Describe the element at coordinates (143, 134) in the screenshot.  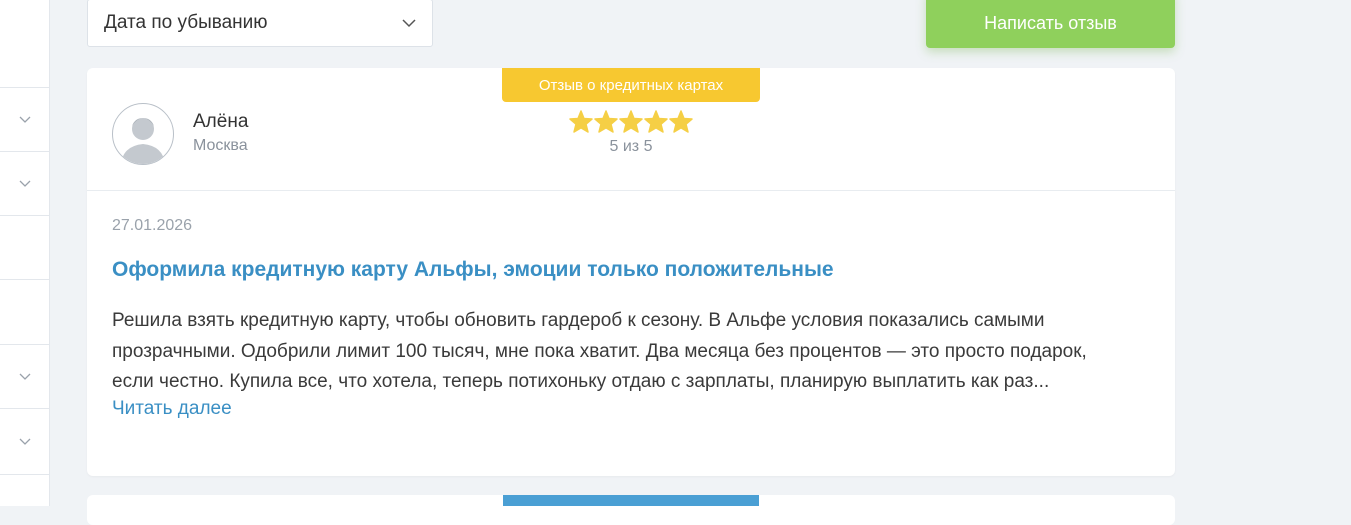
I see `user-avatar-icon` at that location.